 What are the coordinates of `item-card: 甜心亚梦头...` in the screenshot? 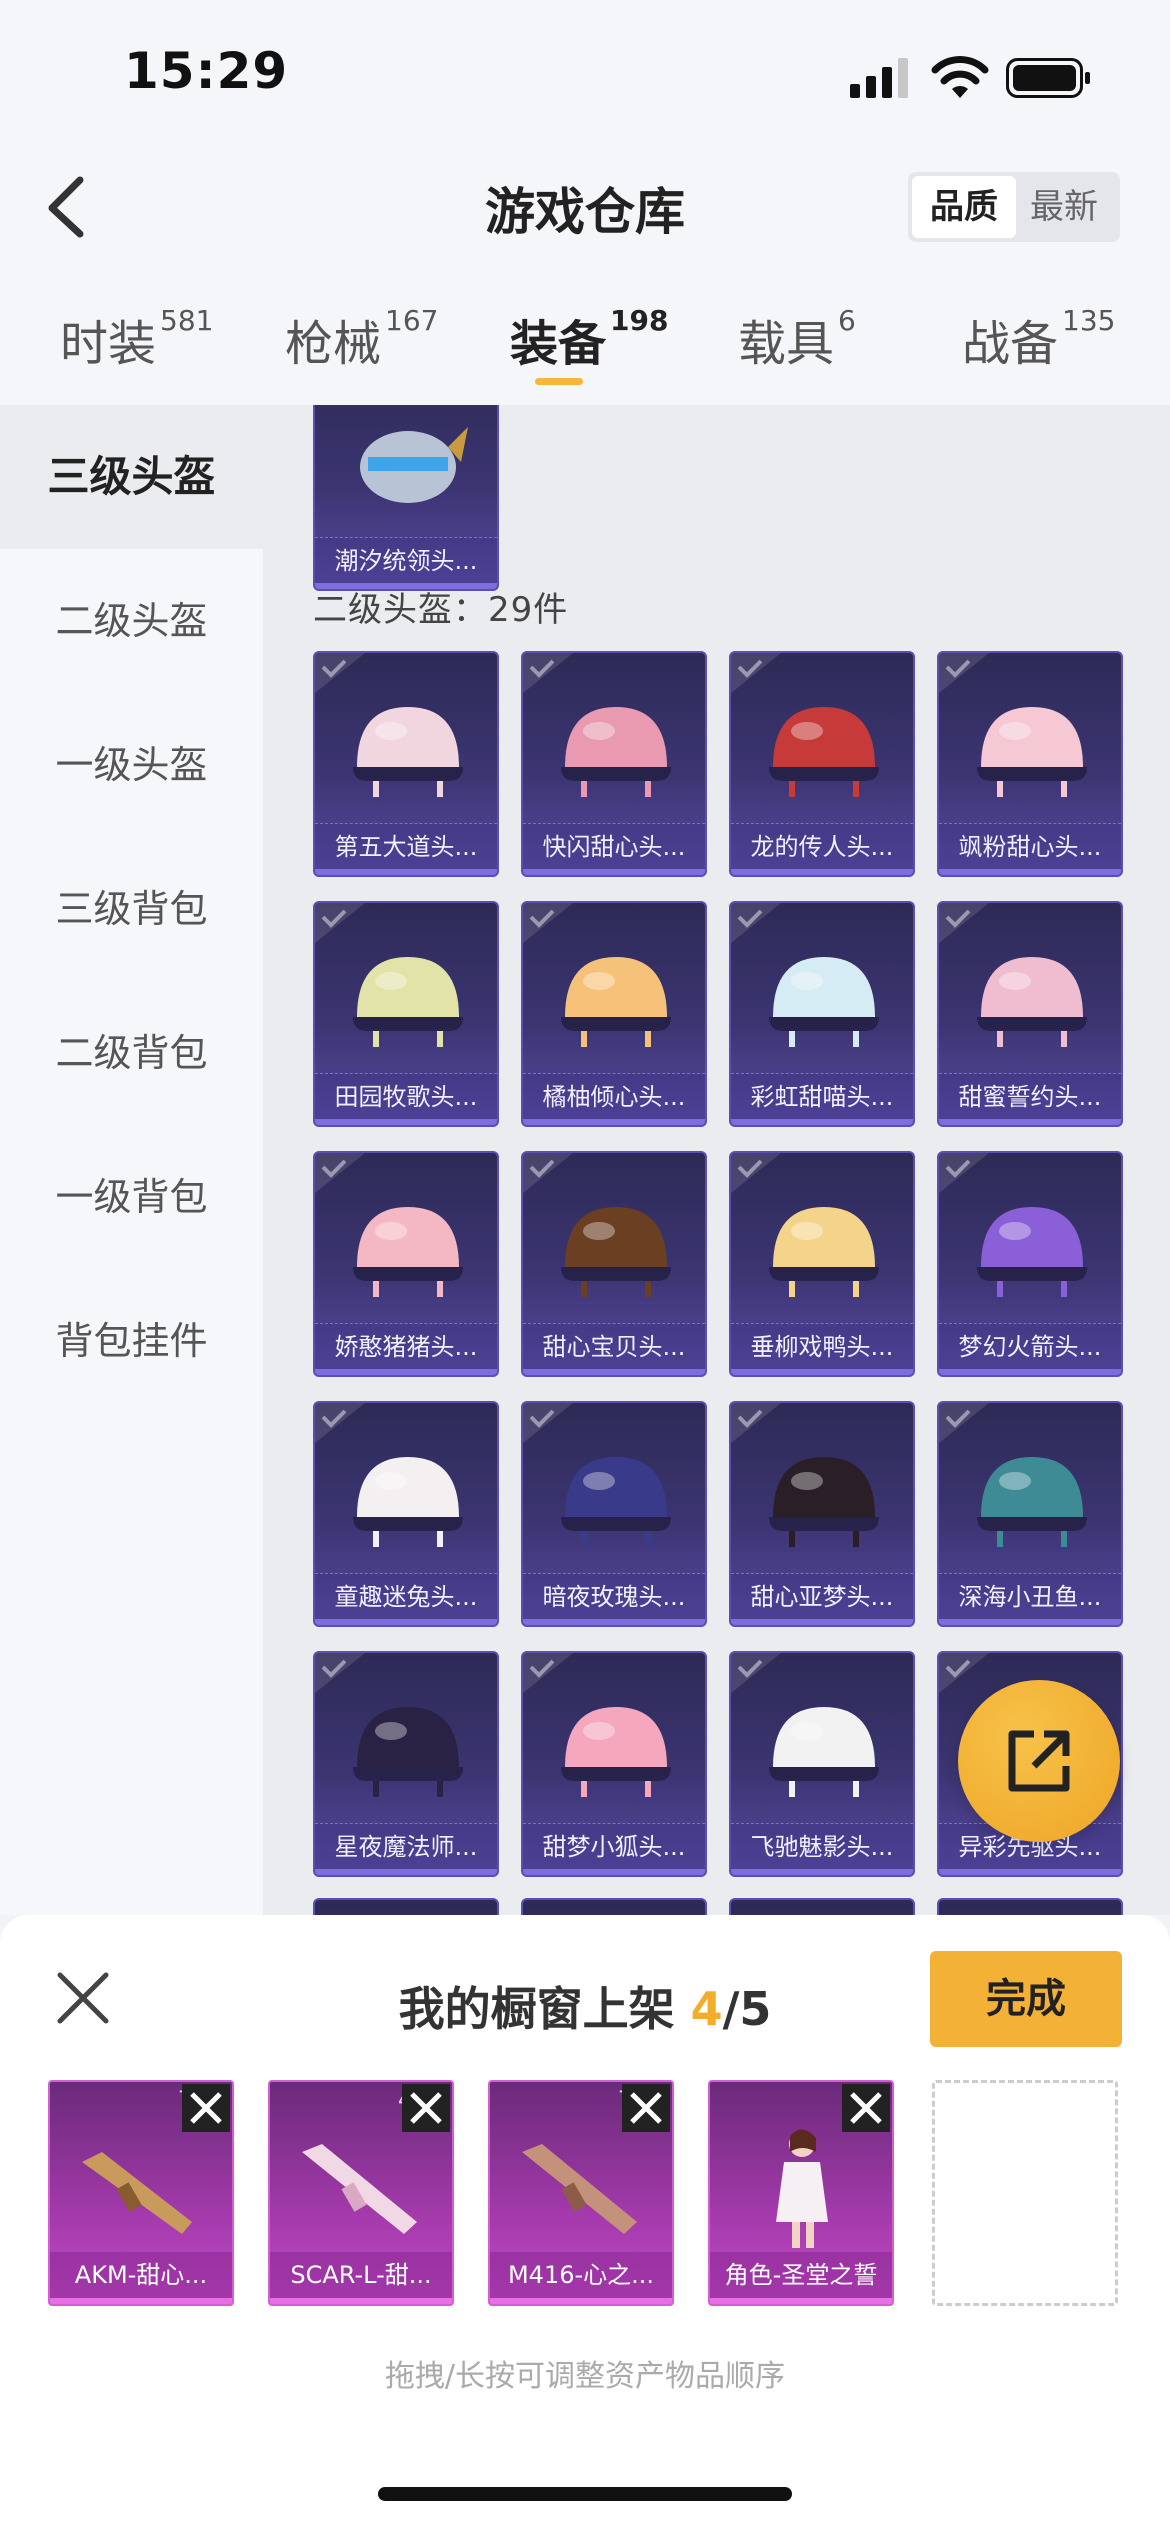 It's located at (822, 1514).